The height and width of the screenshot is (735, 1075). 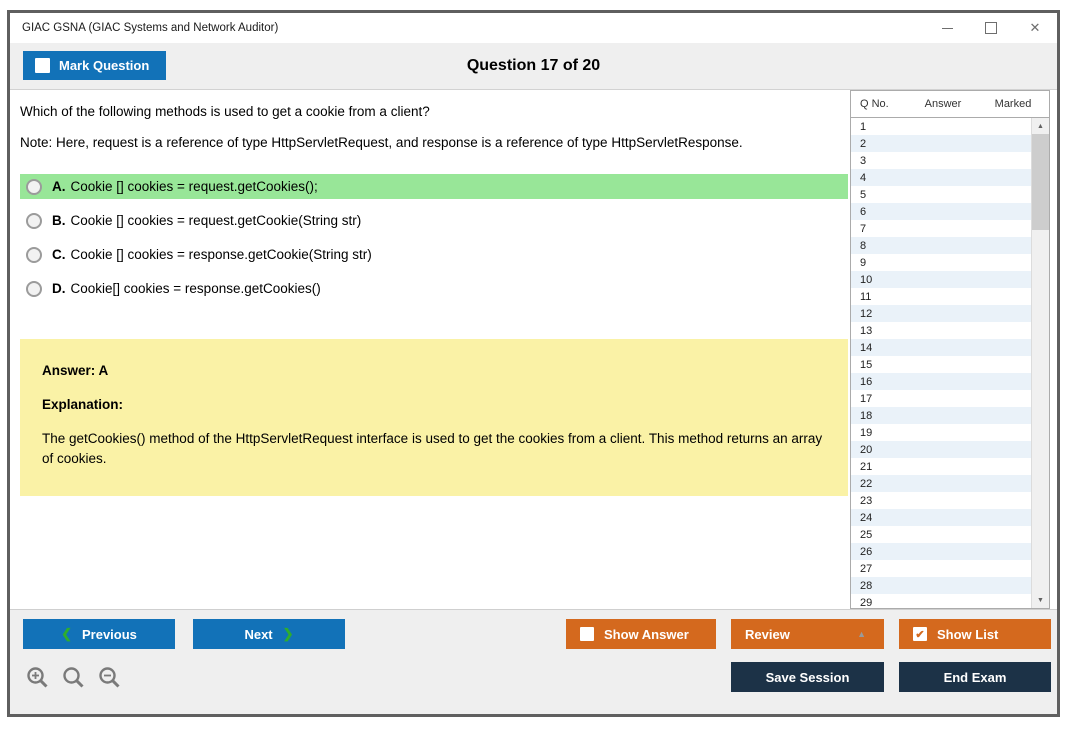 What do you see at coordinates (1040, 182) in the screenshot?
I see `scrollbar-thumb` at bounding box center [1040, 182].